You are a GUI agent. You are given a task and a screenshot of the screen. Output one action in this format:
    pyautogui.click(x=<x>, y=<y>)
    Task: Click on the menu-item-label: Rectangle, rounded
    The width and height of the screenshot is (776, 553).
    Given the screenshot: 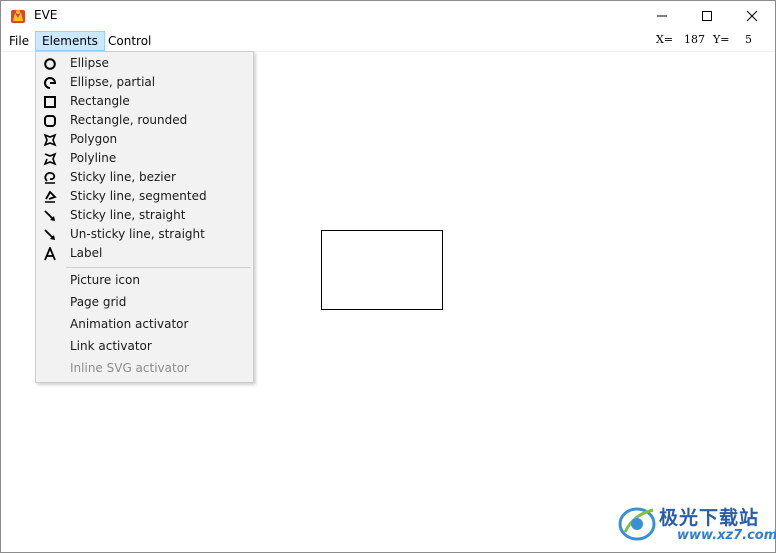 What is the action you would take?
    pyautogui.click(x=129, y=120)
    